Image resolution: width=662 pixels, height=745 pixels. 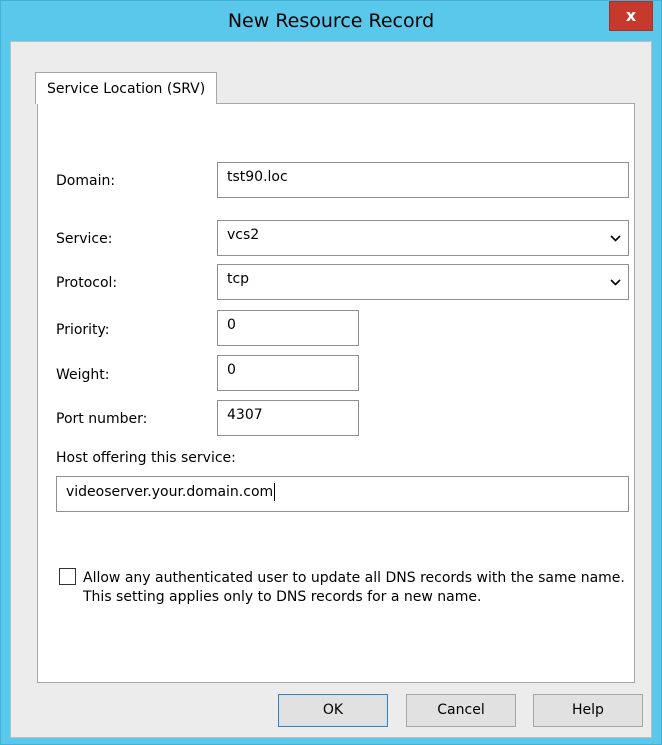 What do you see at coordinates (170, 492) in the screenshot?
I see `host-value: videoserver.your.domain.com` at bounding box center [170, 492].